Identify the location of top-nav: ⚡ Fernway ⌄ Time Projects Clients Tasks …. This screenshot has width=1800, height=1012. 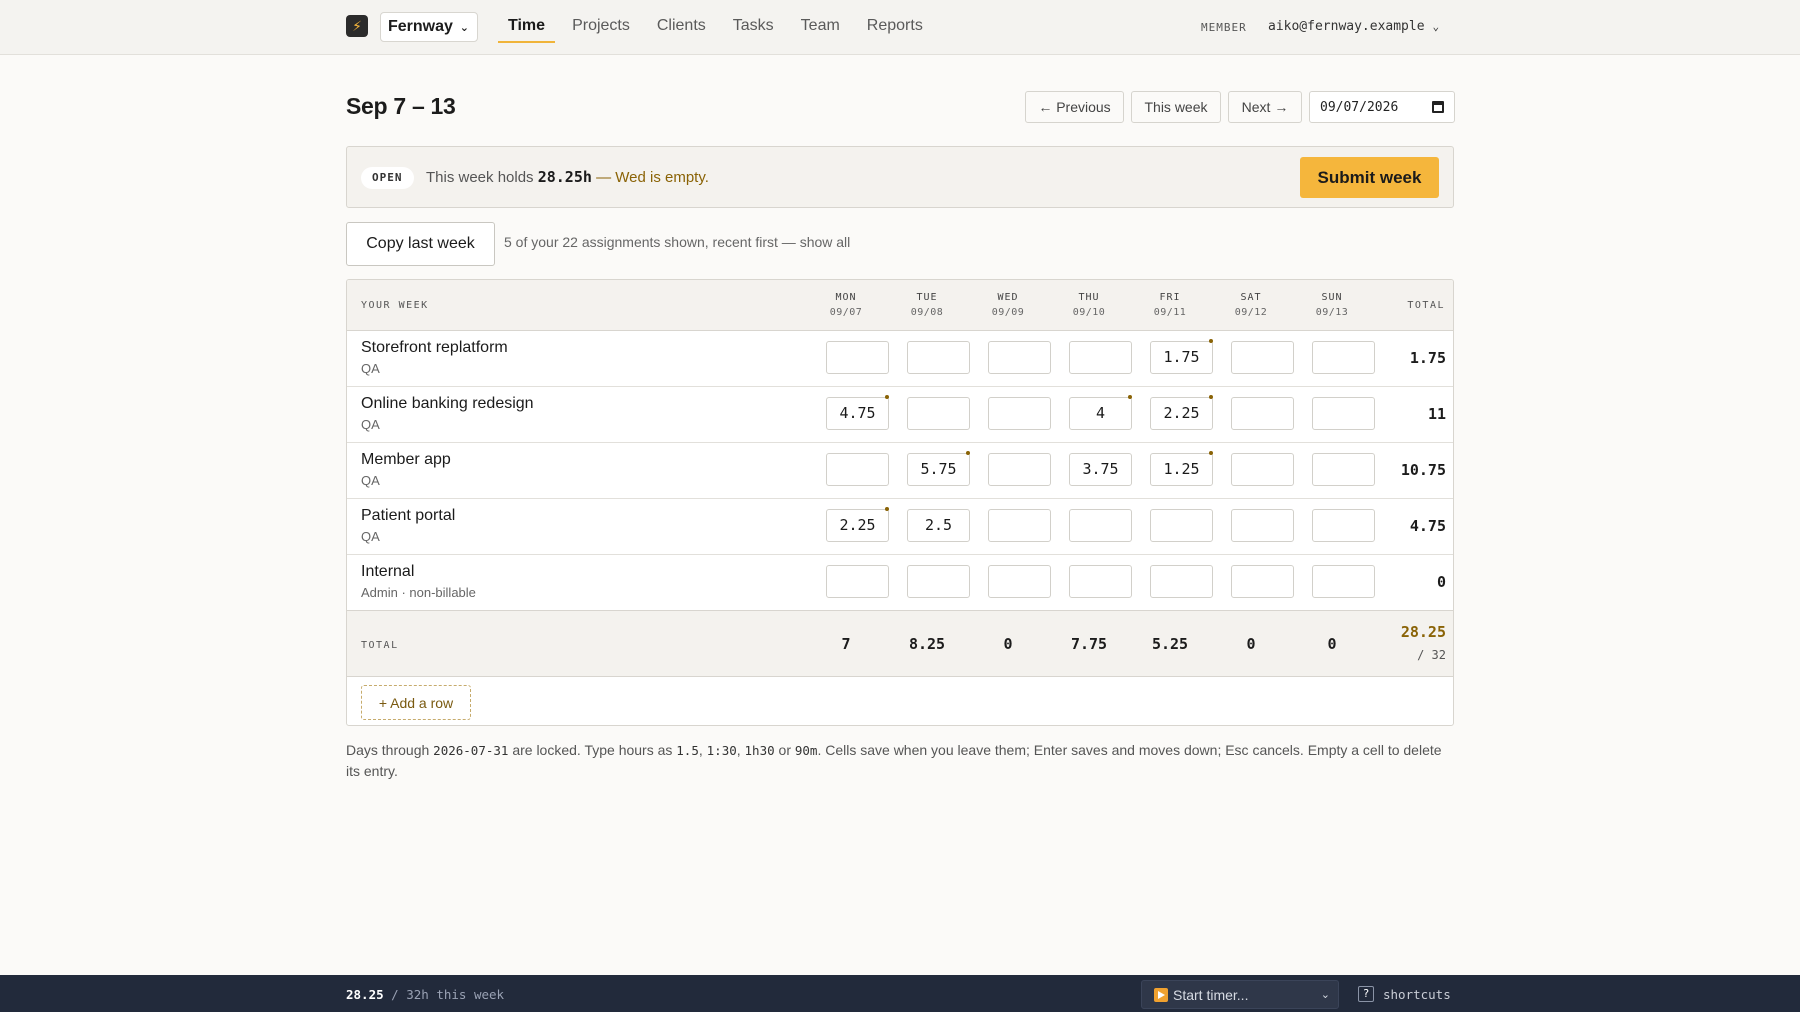
(900, 27).